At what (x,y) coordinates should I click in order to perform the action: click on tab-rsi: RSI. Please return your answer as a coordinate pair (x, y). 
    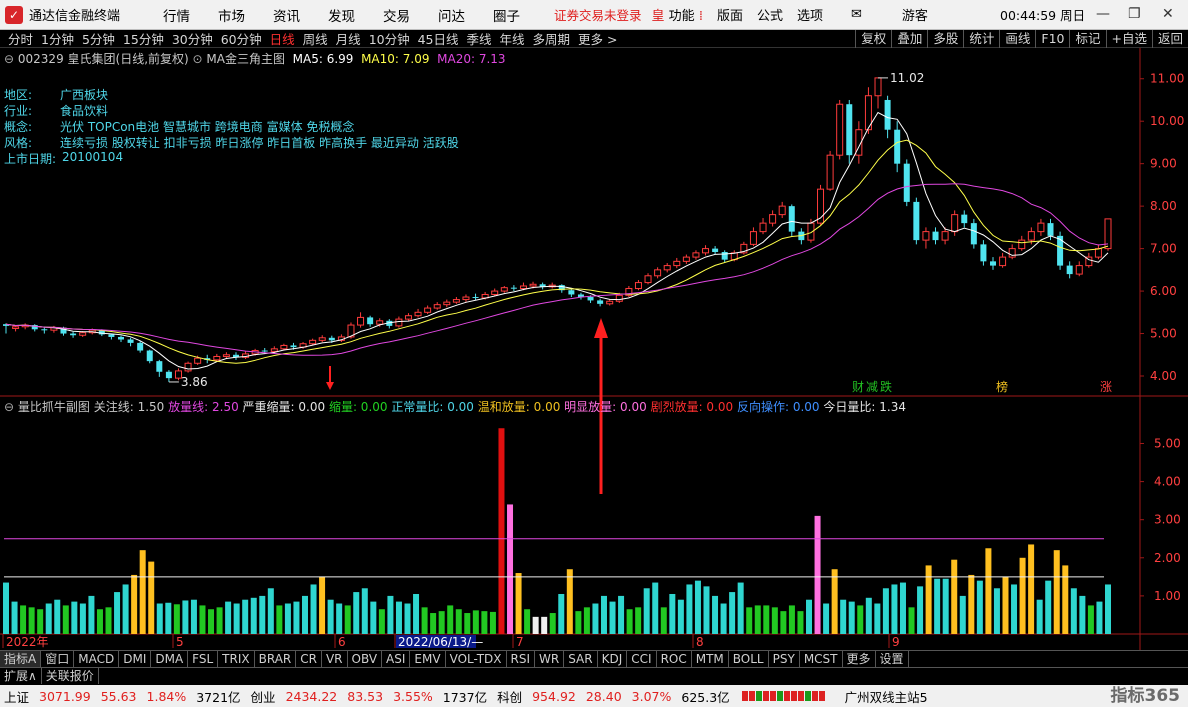
    Looking at the image, I should click on (521, 659).